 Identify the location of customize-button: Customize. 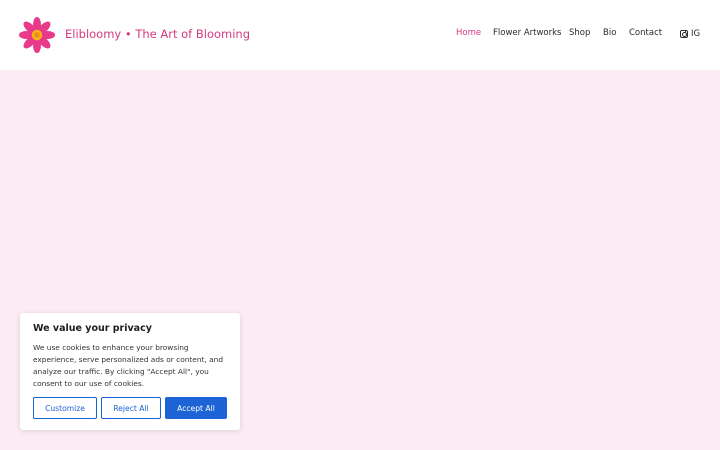
(65, 408).